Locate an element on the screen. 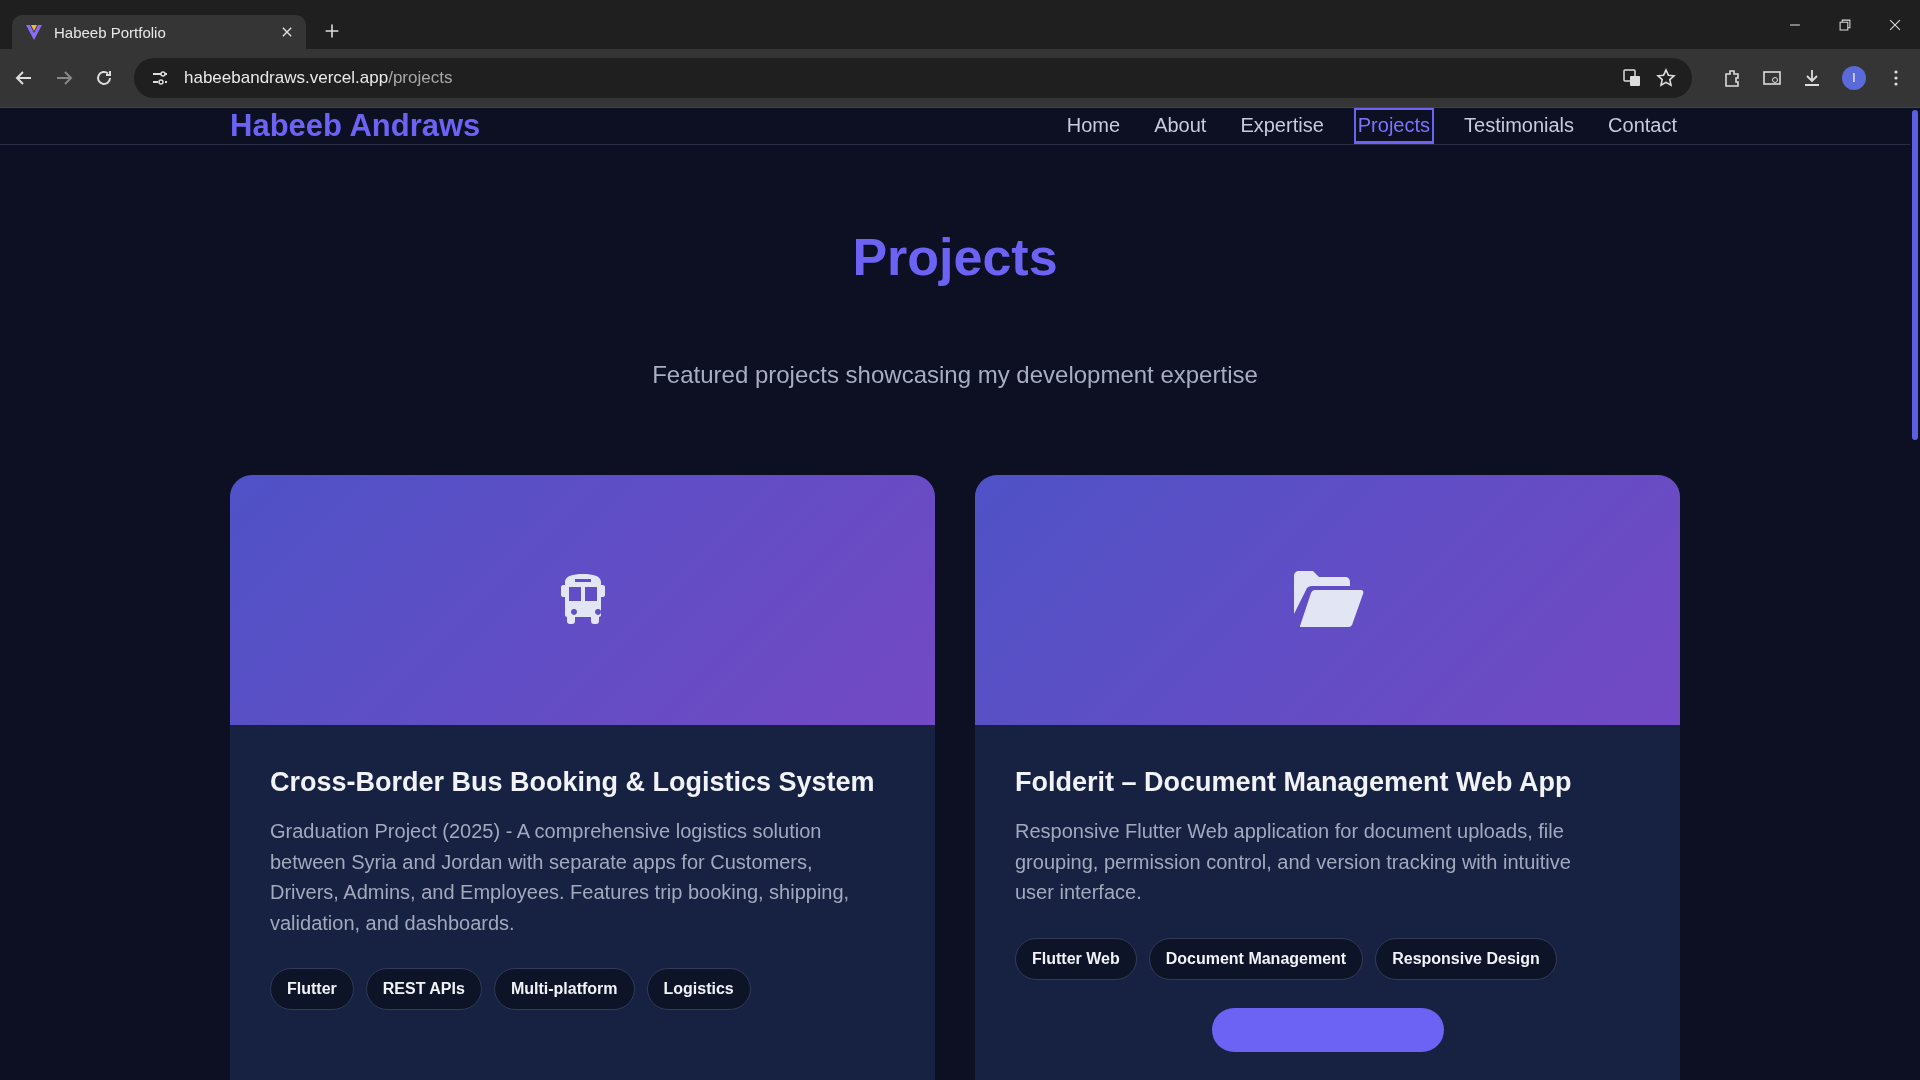 The width and height of the screenshot is (1920, 1080). tech-tag: Logistics is located at coordinates (698, 989).